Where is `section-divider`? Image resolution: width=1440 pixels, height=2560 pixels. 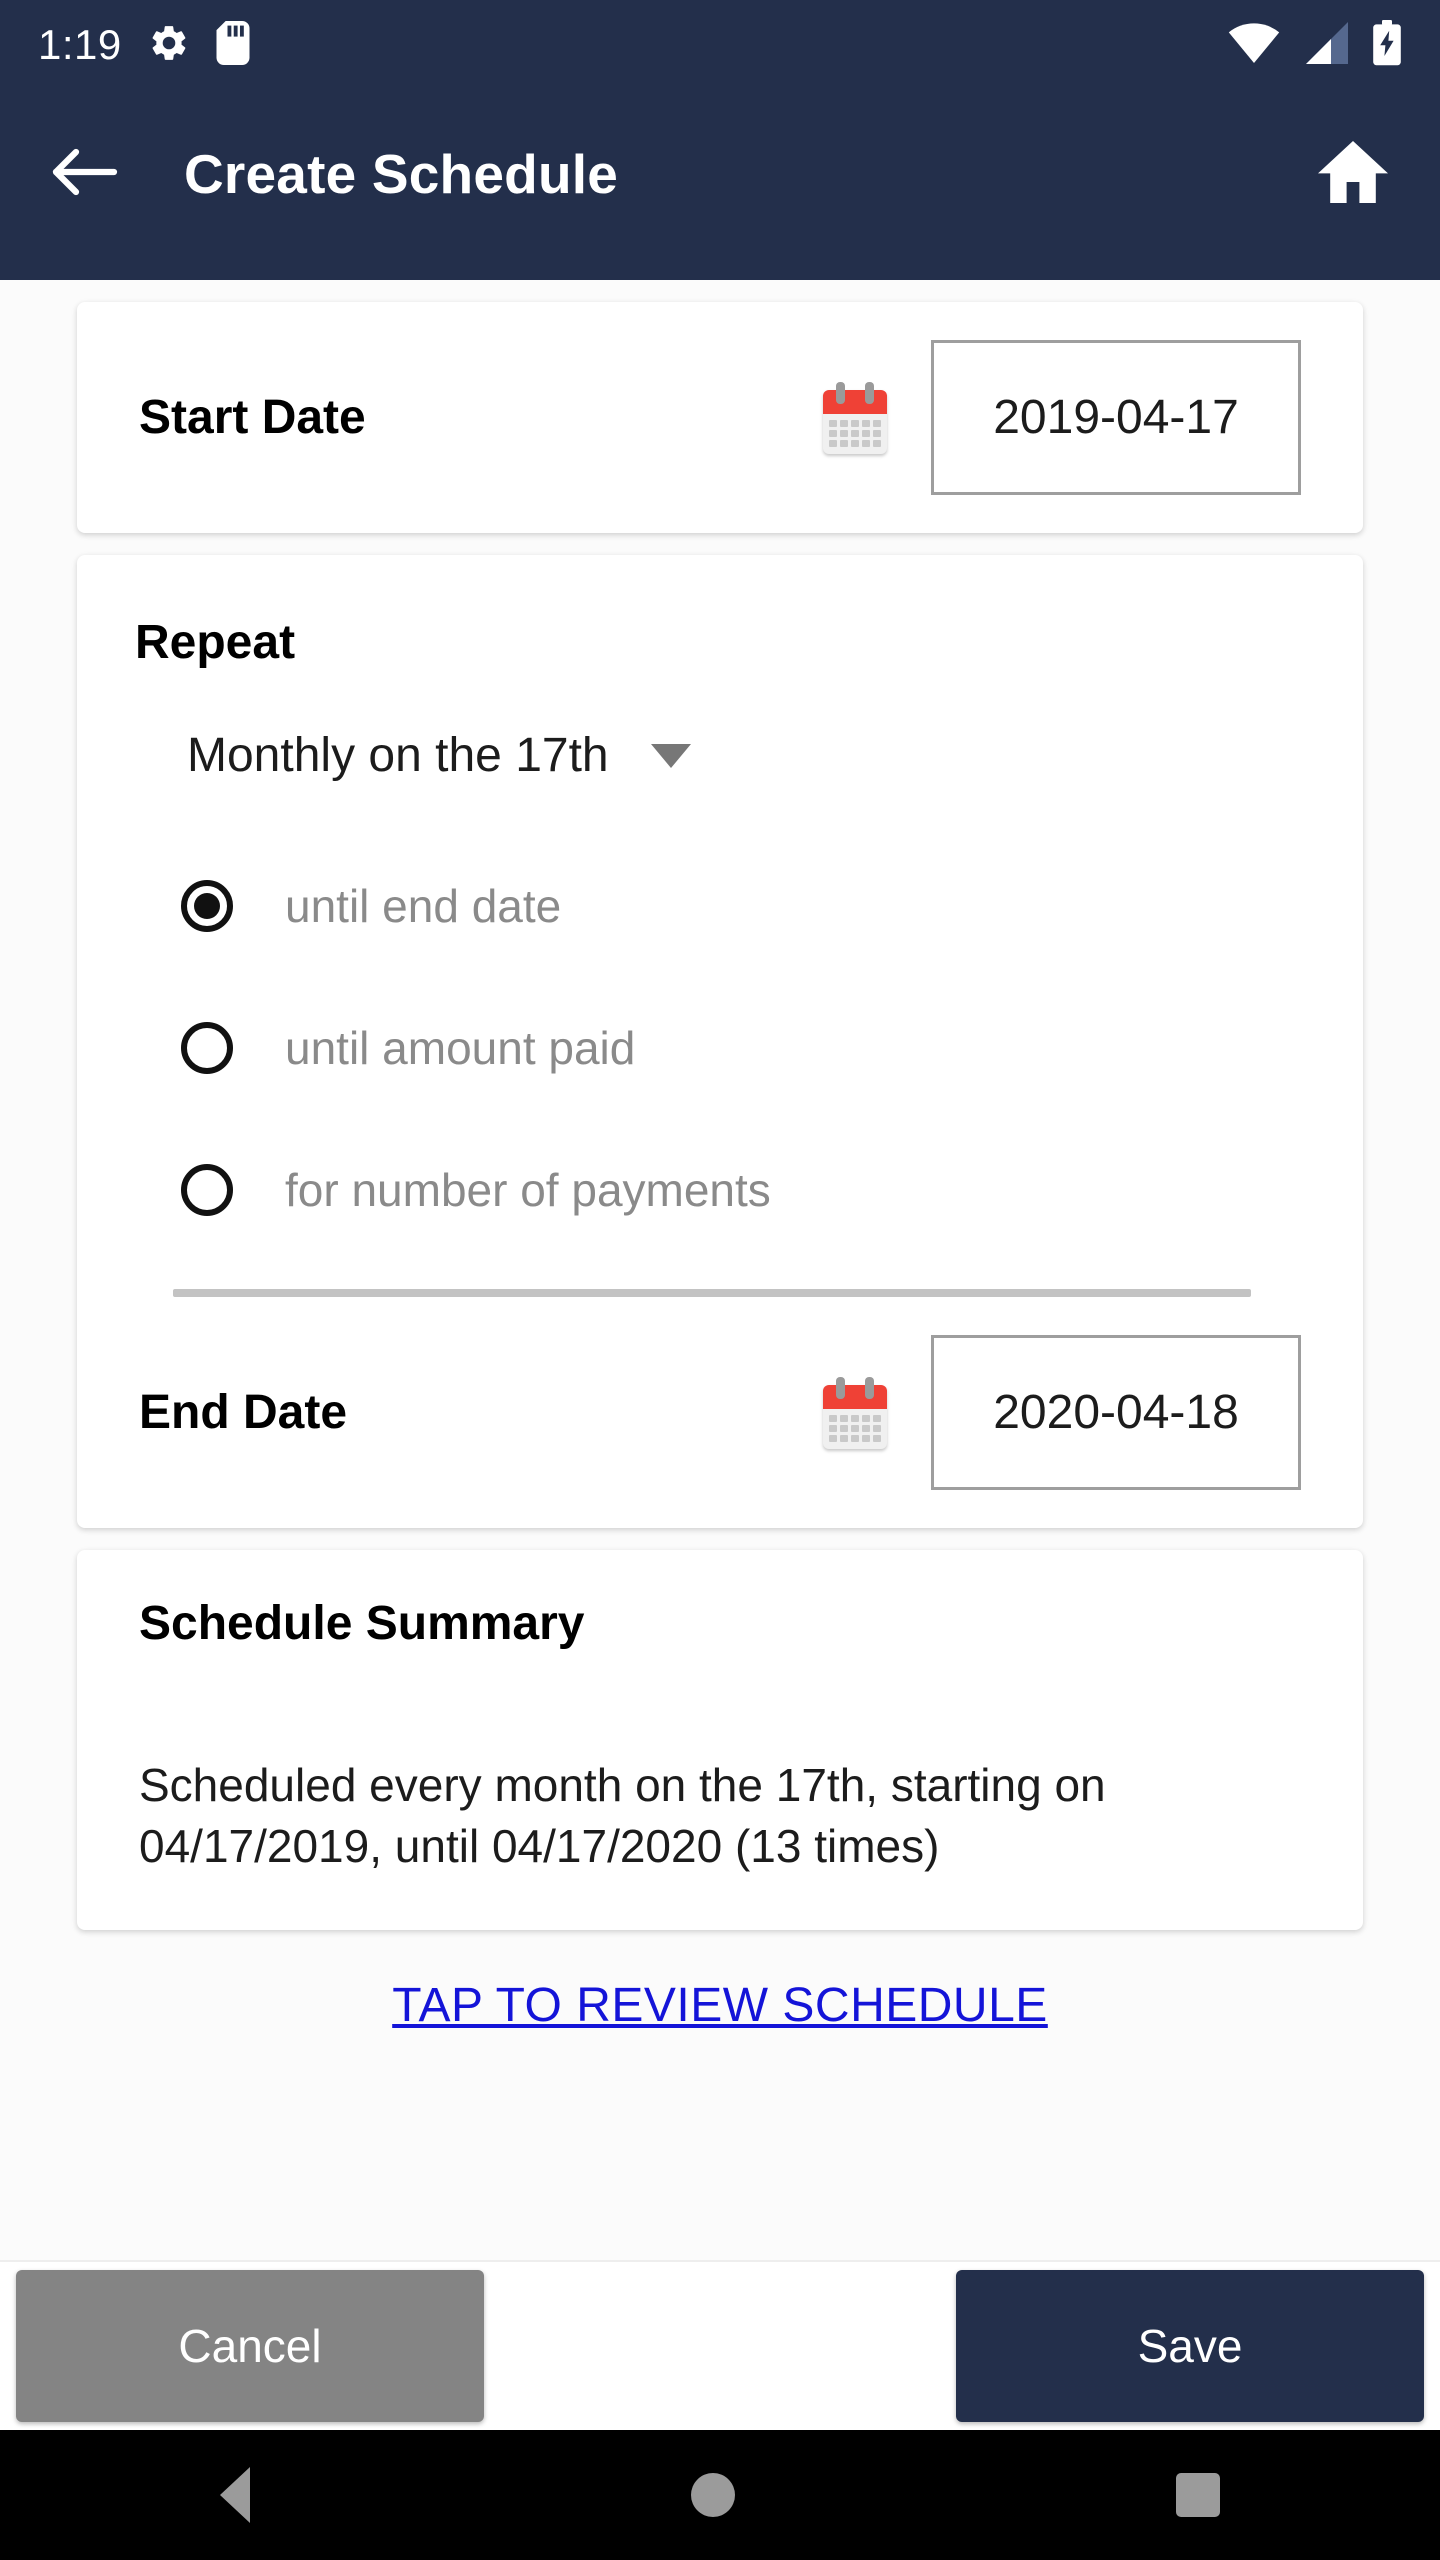
section-divider is located at coordinates (712, 1293).